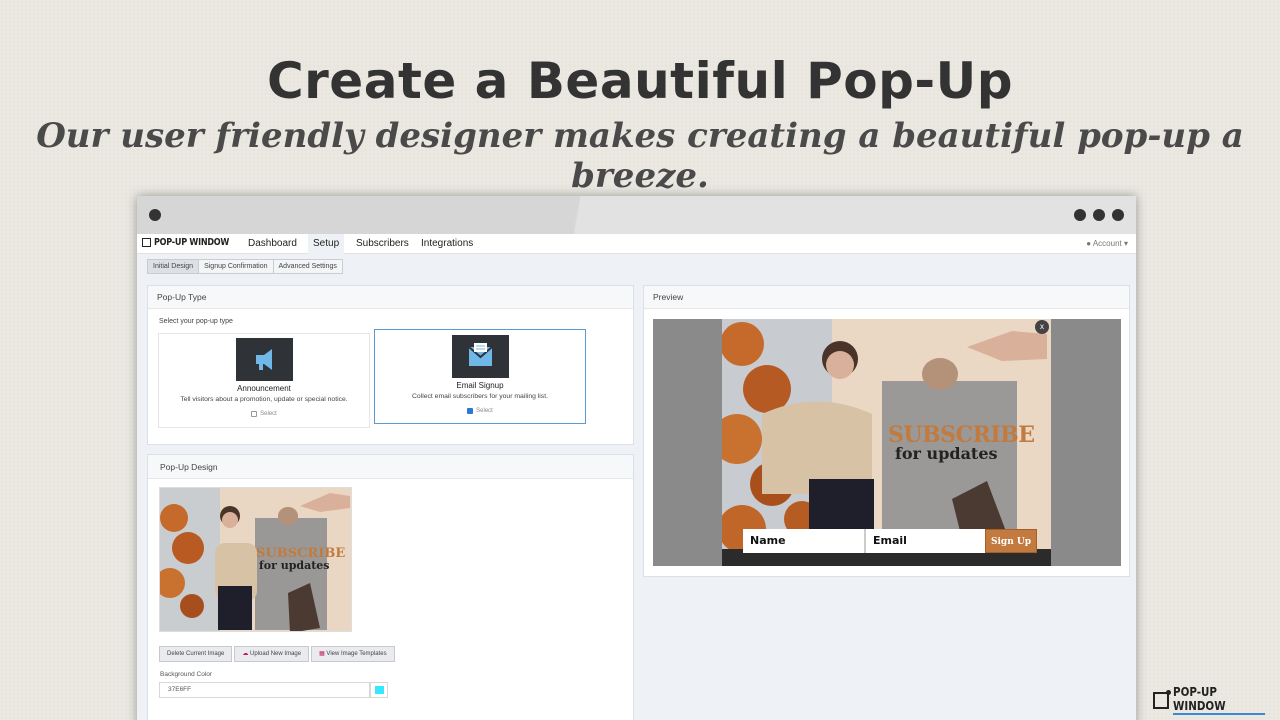 The height and width of the screenshot is (720, 1280). I want to click on email-field: Email, so click(925, 541).